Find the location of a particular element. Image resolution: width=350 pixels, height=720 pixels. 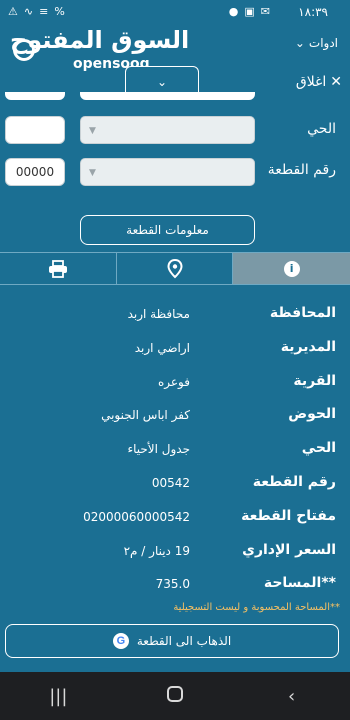

goto-parcel-button: الذهاب الى القطعة G is located at coordinates (172, 641).